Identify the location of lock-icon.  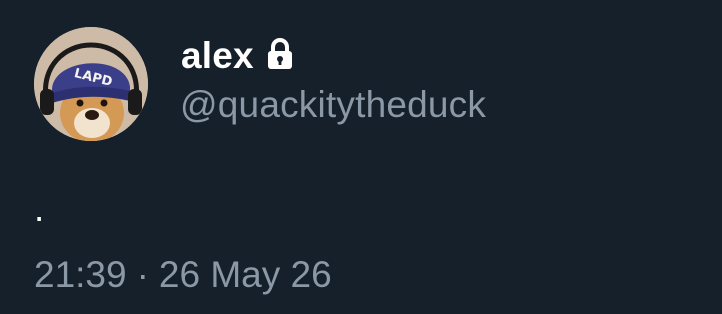
(280, 54).